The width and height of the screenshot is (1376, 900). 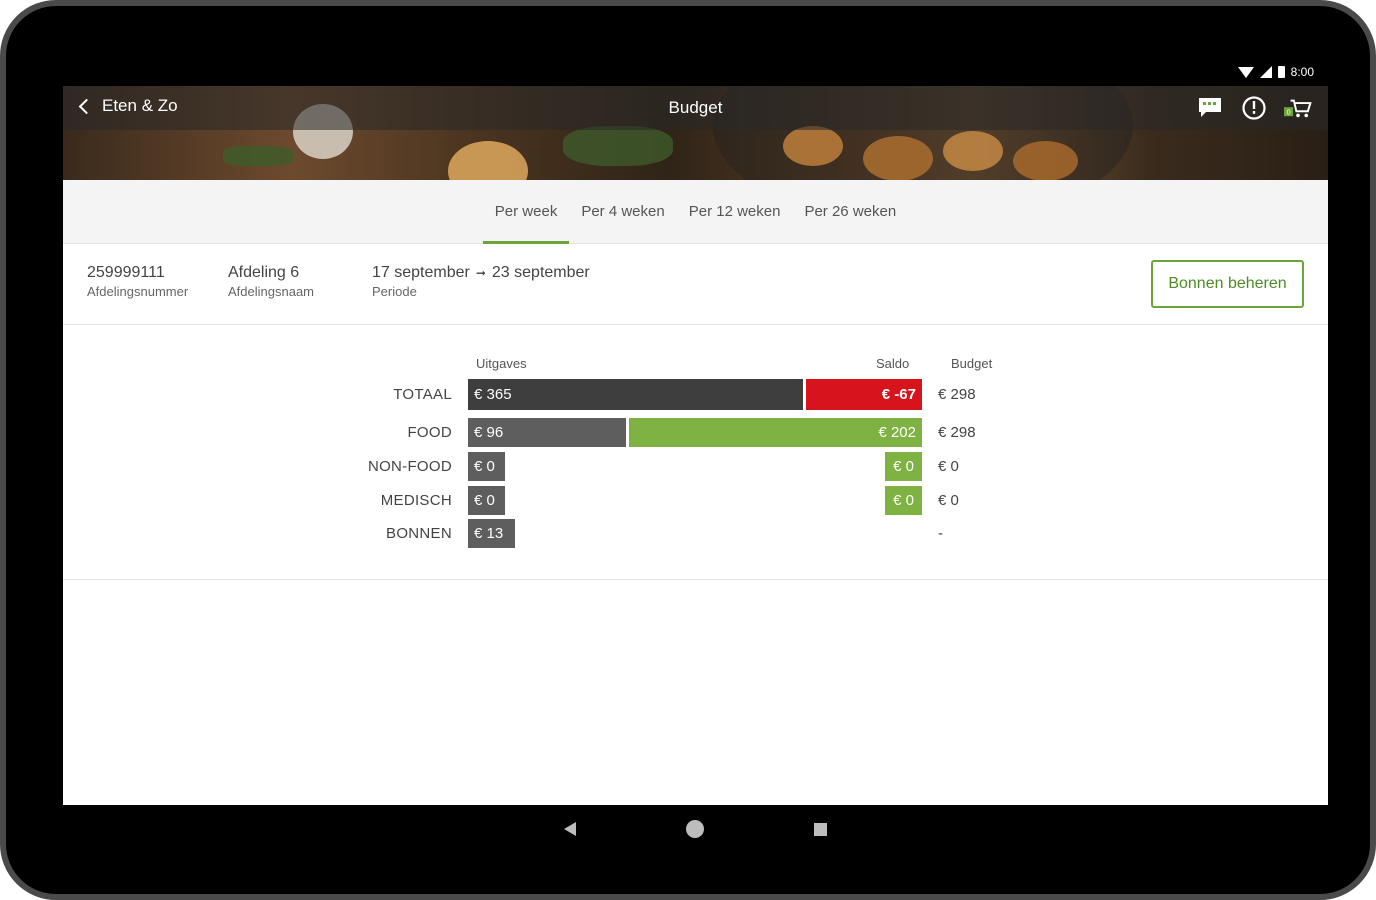 I want to click on header-banner: Eten & Zo Budget 0, so click(x=695, y=133).